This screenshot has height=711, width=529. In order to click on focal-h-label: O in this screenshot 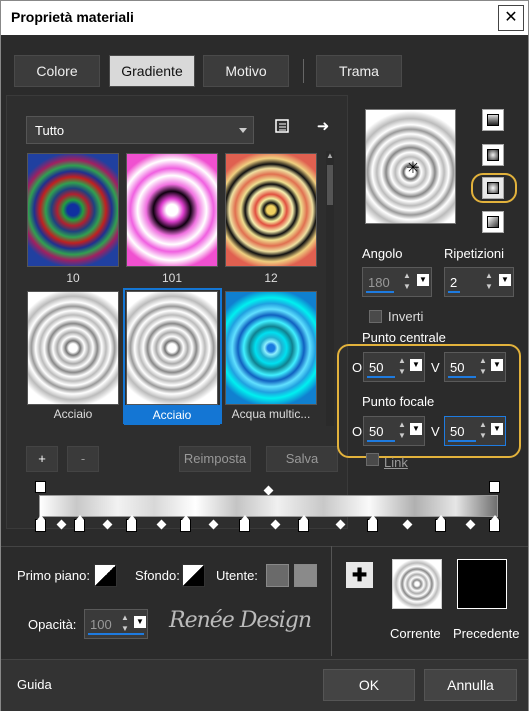, I will do `click(357, 431)`.